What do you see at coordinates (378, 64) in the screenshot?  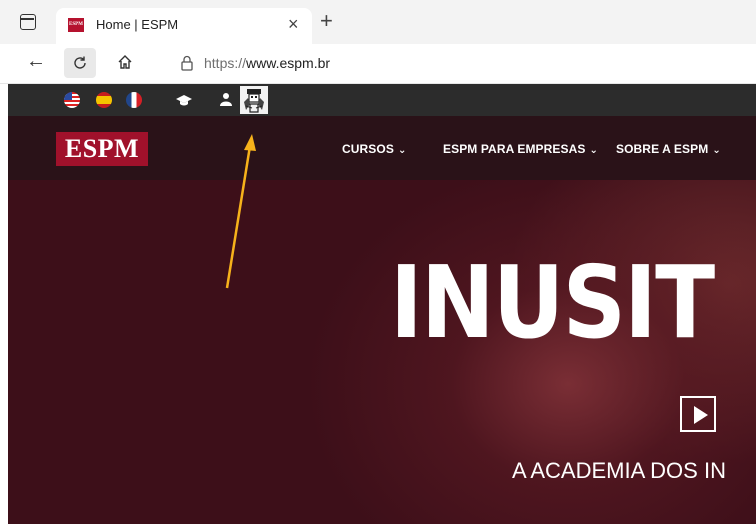 I see `address-bar: ← https://www.espm.br` at bounding box center [378, 64].